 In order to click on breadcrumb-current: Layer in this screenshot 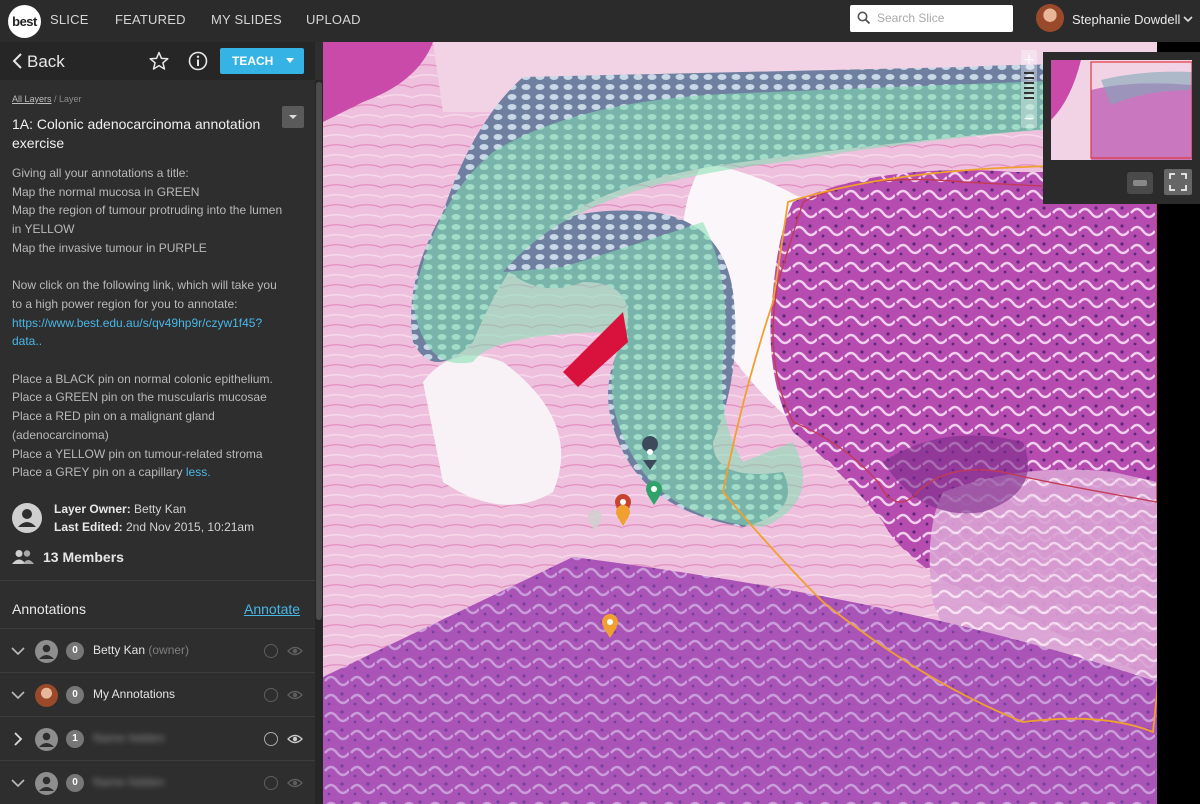, I will do `click(70, 99)`.